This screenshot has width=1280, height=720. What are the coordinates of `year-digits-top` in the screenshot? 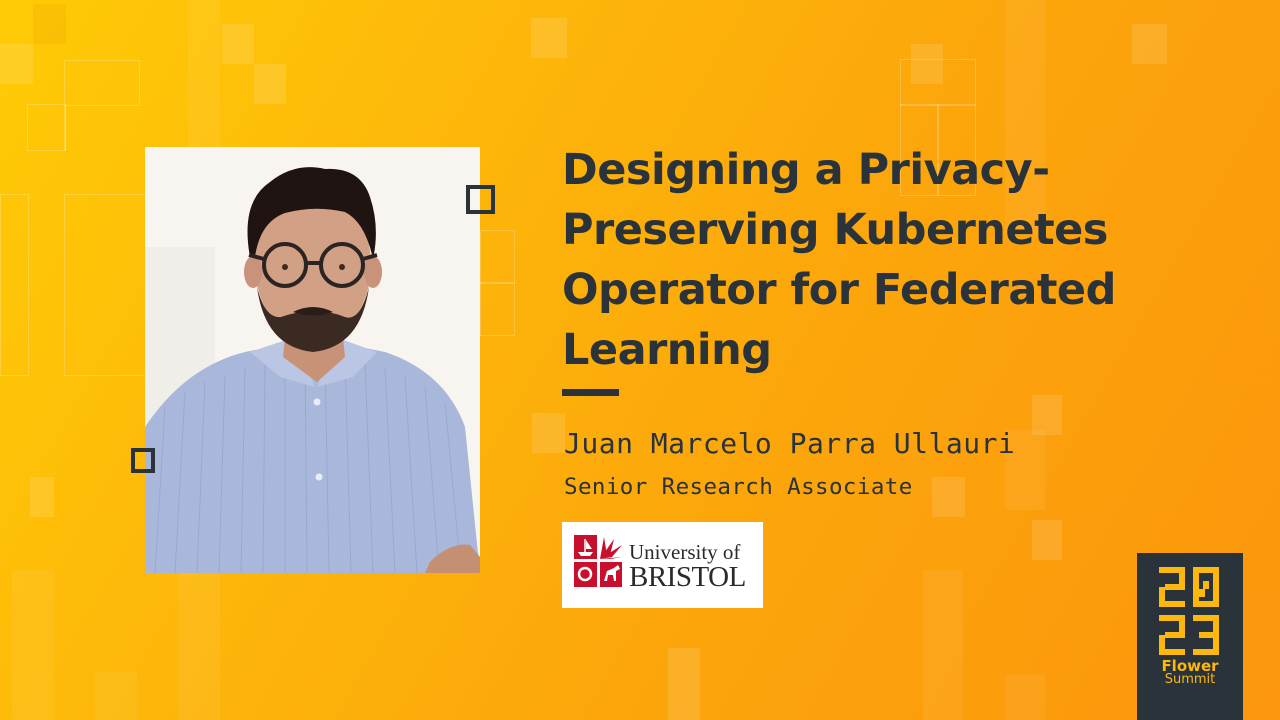 It's located at (1189, 587).